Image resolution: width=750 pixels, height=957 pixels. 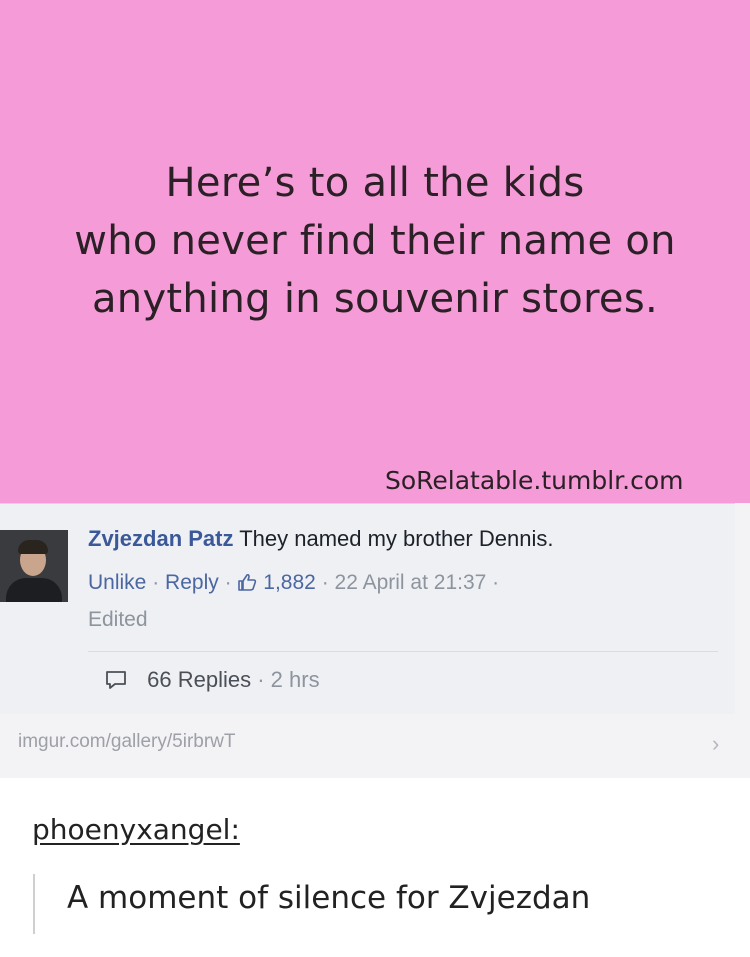 What do you see at coordinates (127, 742) in the screenshot?
I see `source-link: imgur.com/gallery/5irbrwT` at bounding box center [127, 742].